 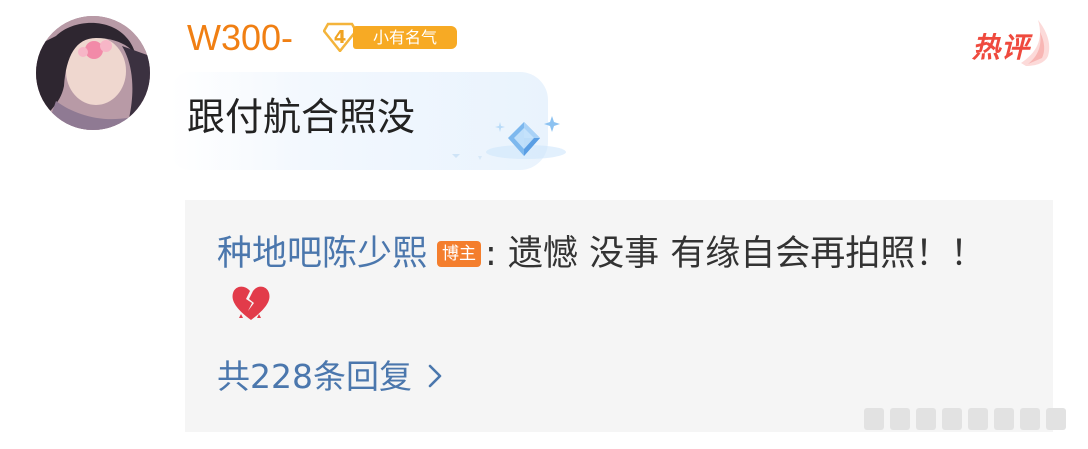 I want to click on comment-text: 跟付航合照没, so click(x=301, y=117).